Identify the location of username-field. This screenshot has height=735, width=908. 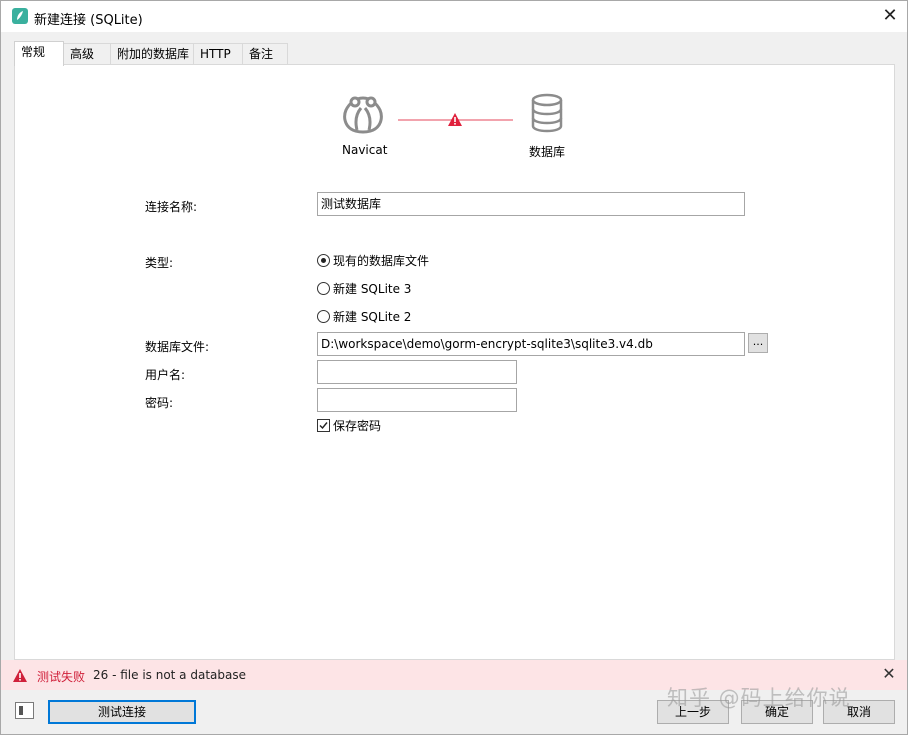
(417, 372).